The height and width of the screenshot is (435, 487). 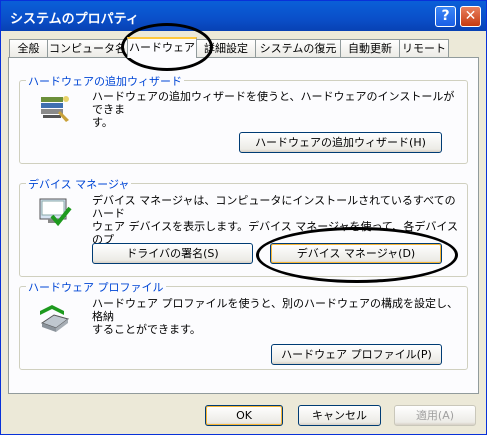 I want to click on tab-strip: 全般 コンピュータ名 ハードウェア 詳細設定 システムの復元 自動更新 リモート, so click(x=243, y=44).